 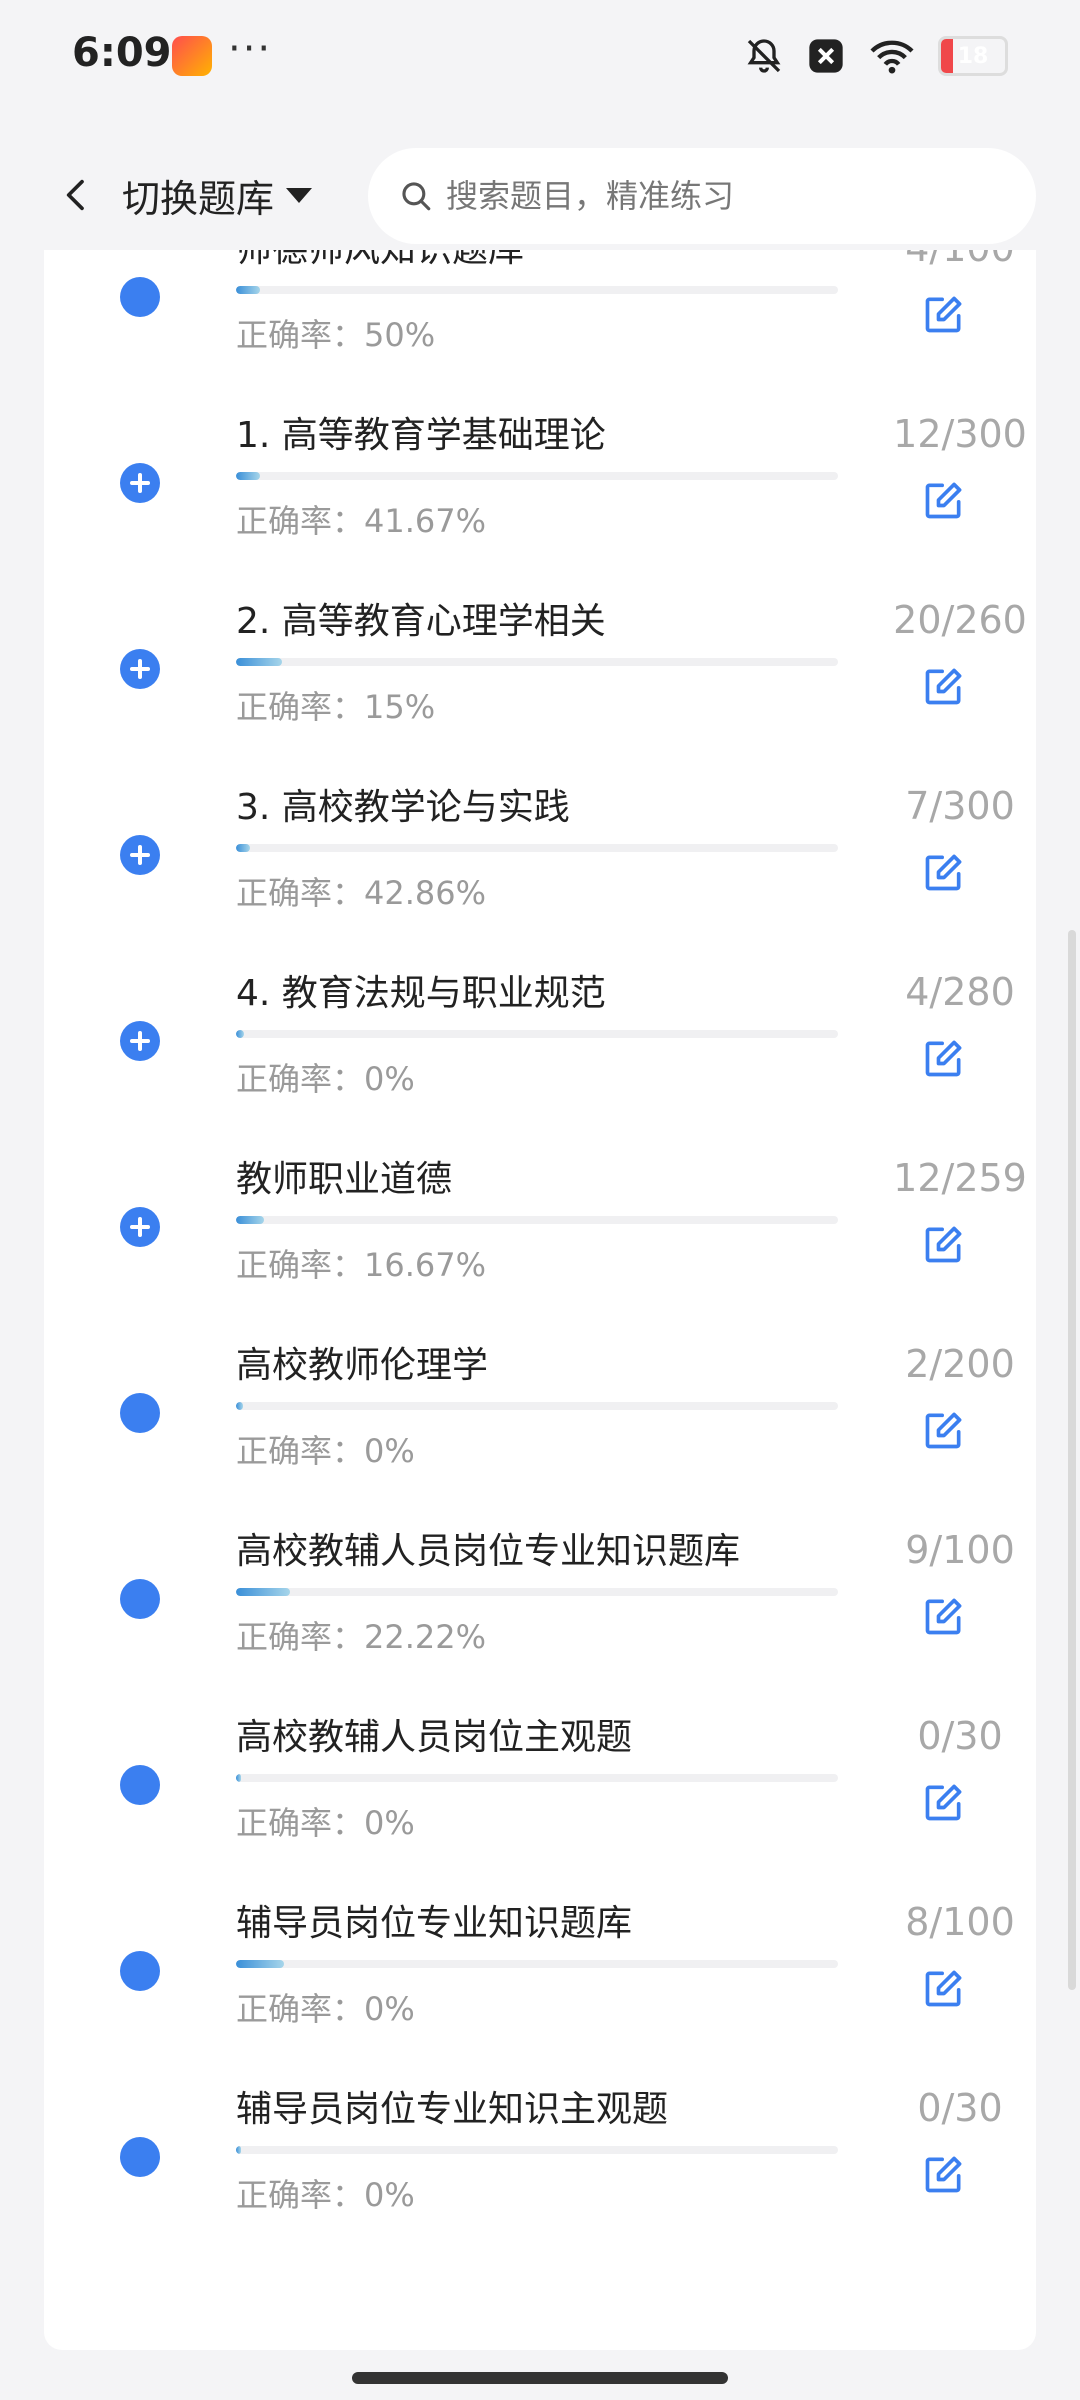 What do you see at coordinates (960, 1922) in the screenshot?
I see `progress-count: 8/100` at bounding box center [960, 1922].